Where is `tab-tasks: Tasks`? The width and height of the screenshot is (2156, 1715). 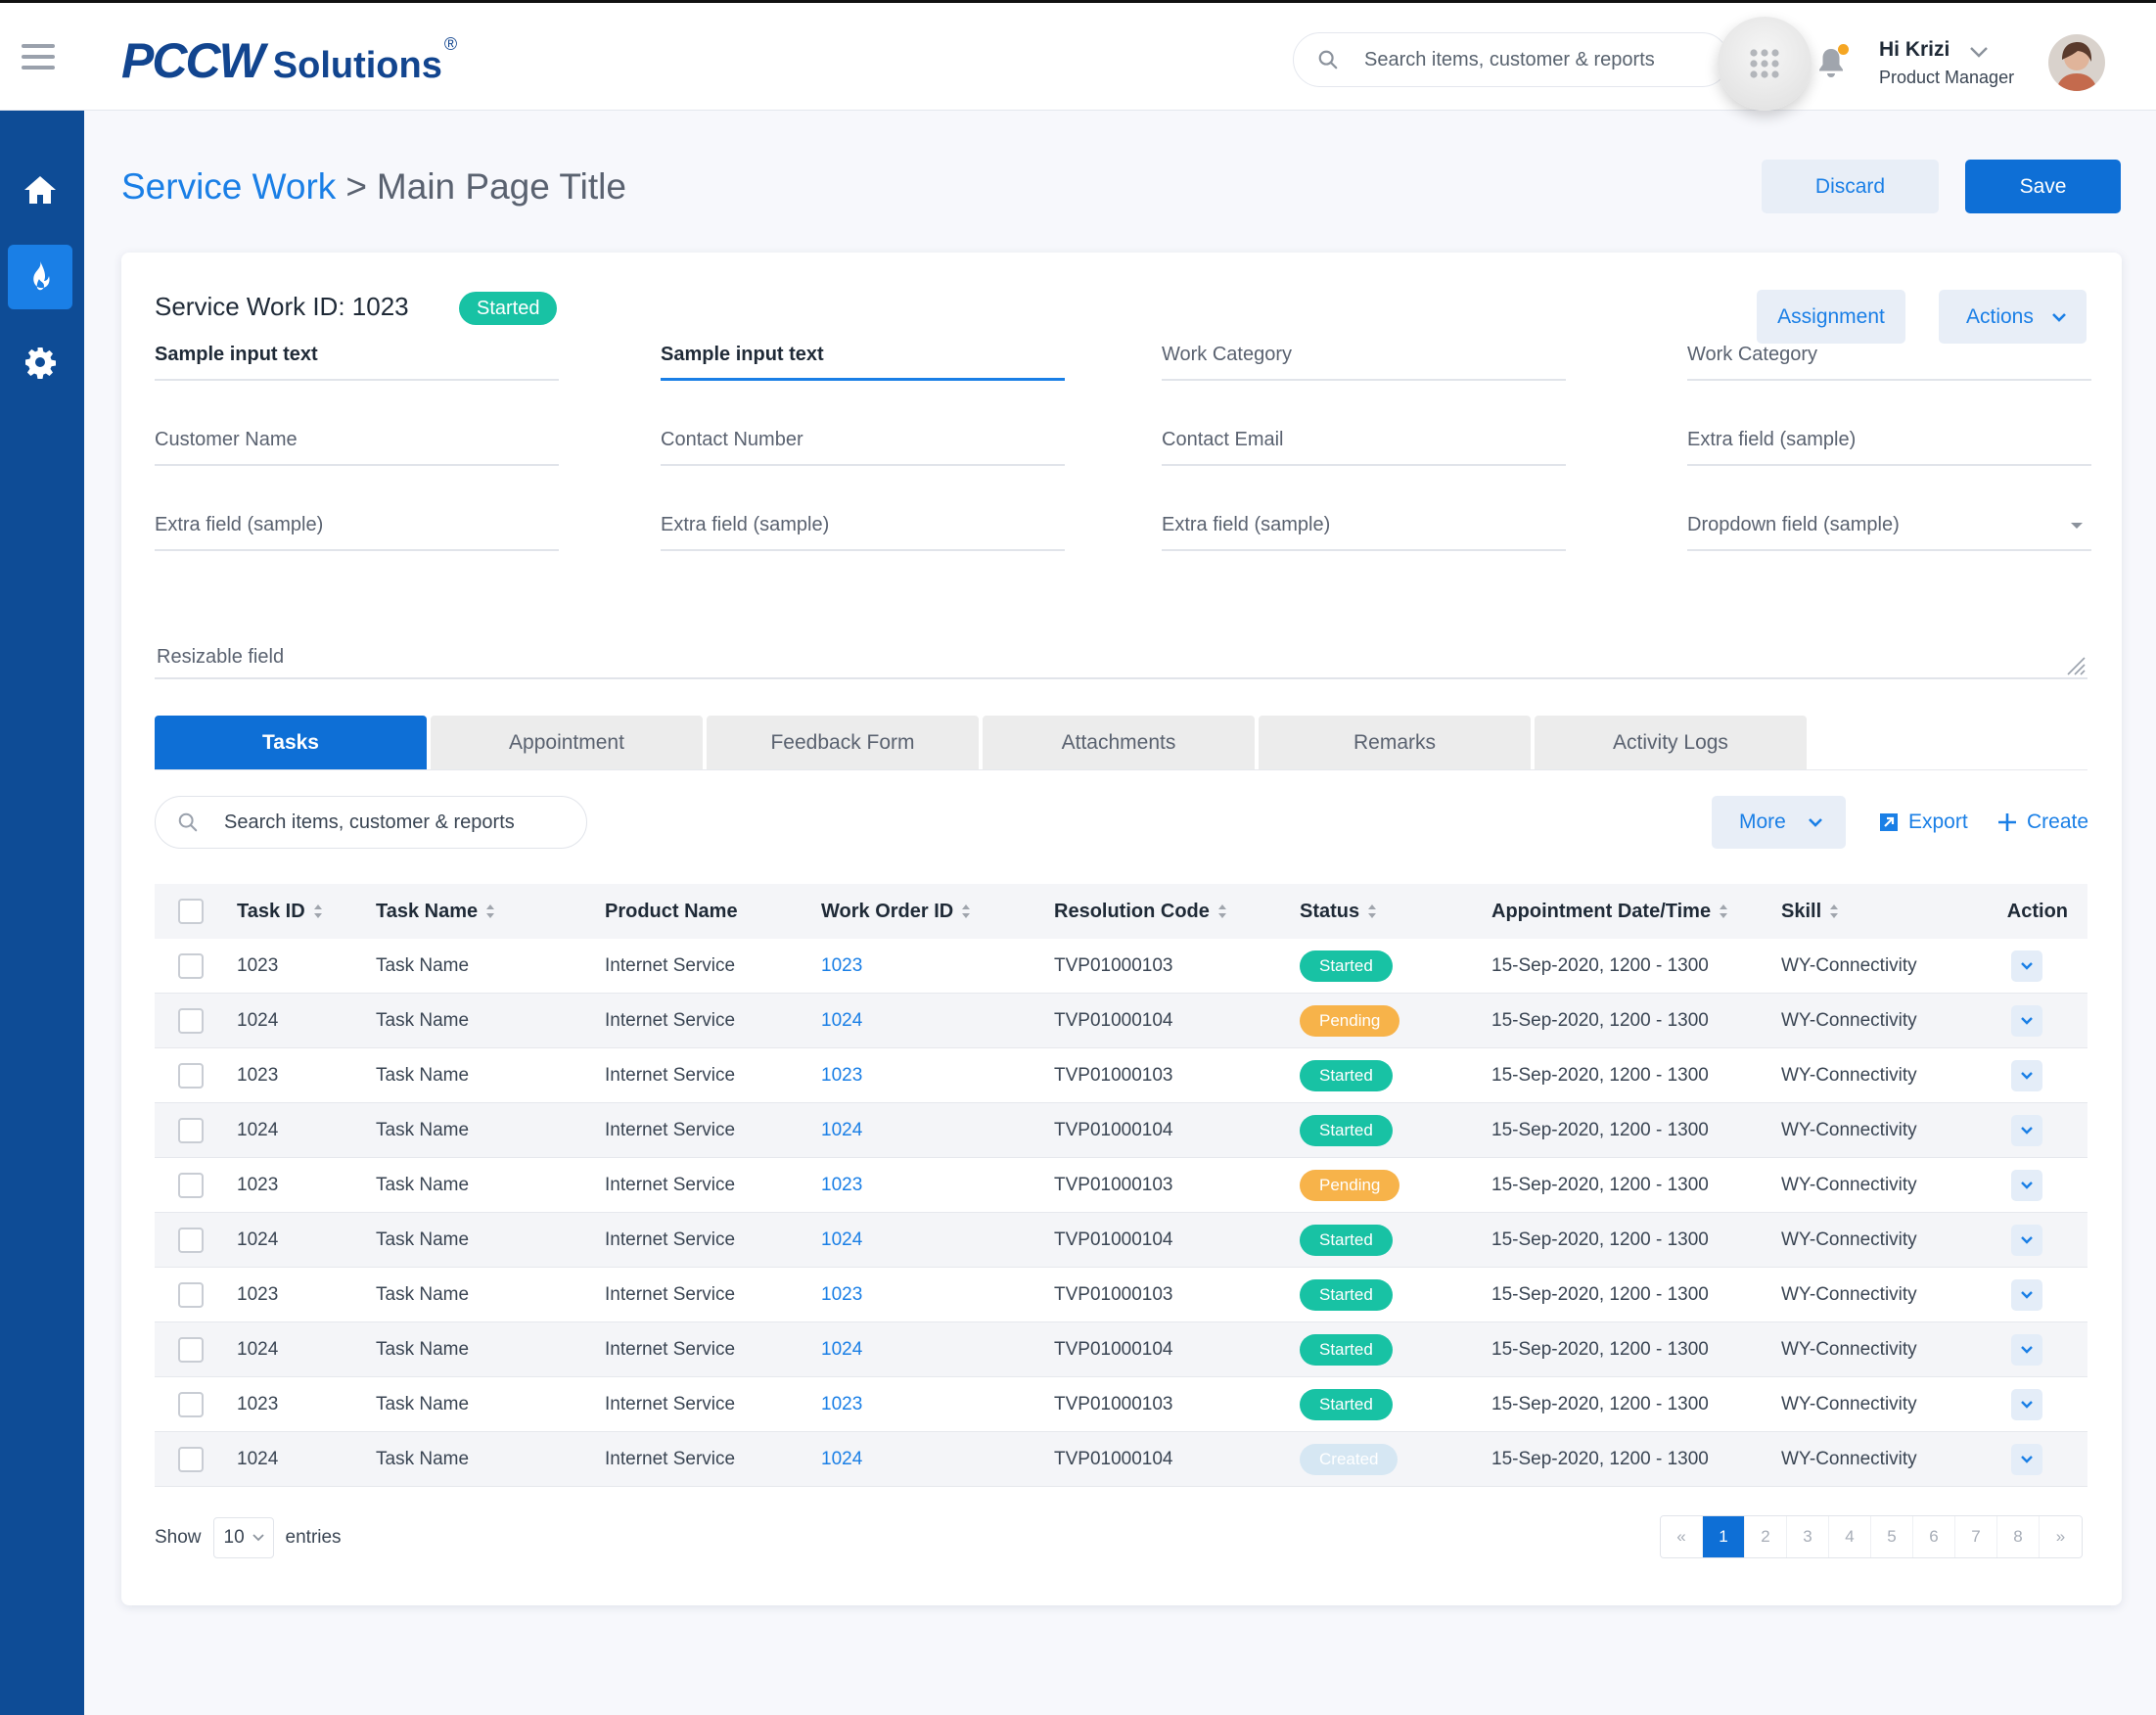
tab-tasks: Tasks is located at coordinates (291, 742).